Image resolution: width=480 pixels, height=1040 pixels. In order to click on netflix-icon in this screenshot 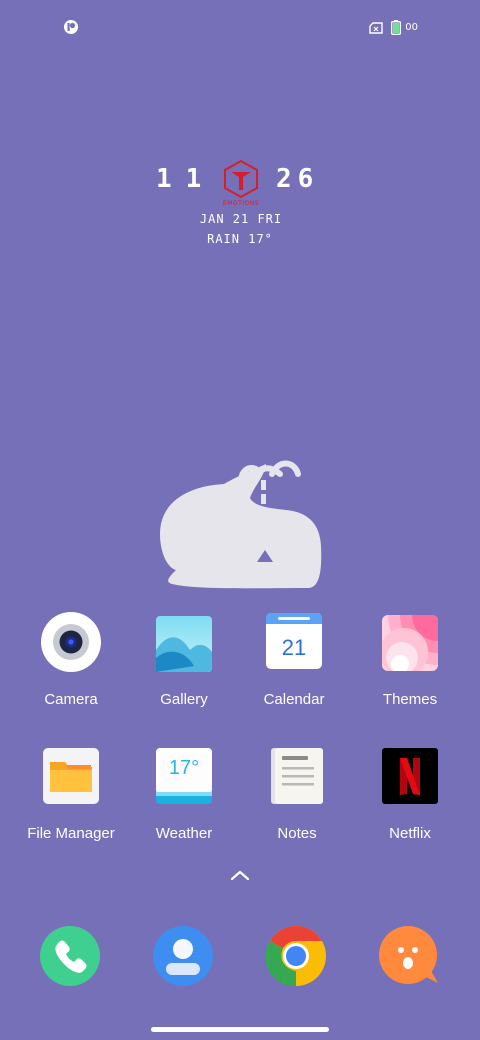, I will do `click(410, 776)`.